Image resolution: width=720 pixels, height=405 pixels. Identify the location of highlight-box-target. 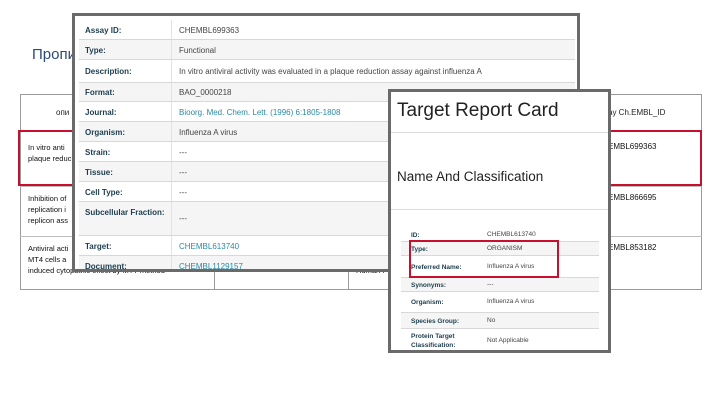
(484, 259).